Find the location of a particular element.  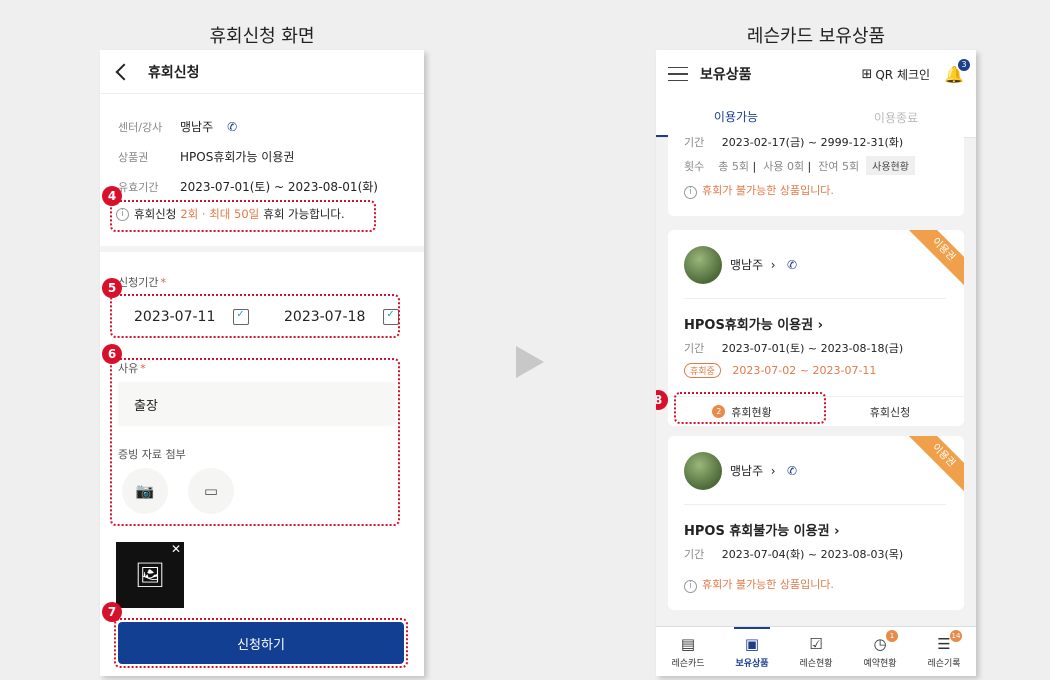

period-value: 2023-07-04(화) ~ 2023-08-03(목) is located at coordinates (812, 554).